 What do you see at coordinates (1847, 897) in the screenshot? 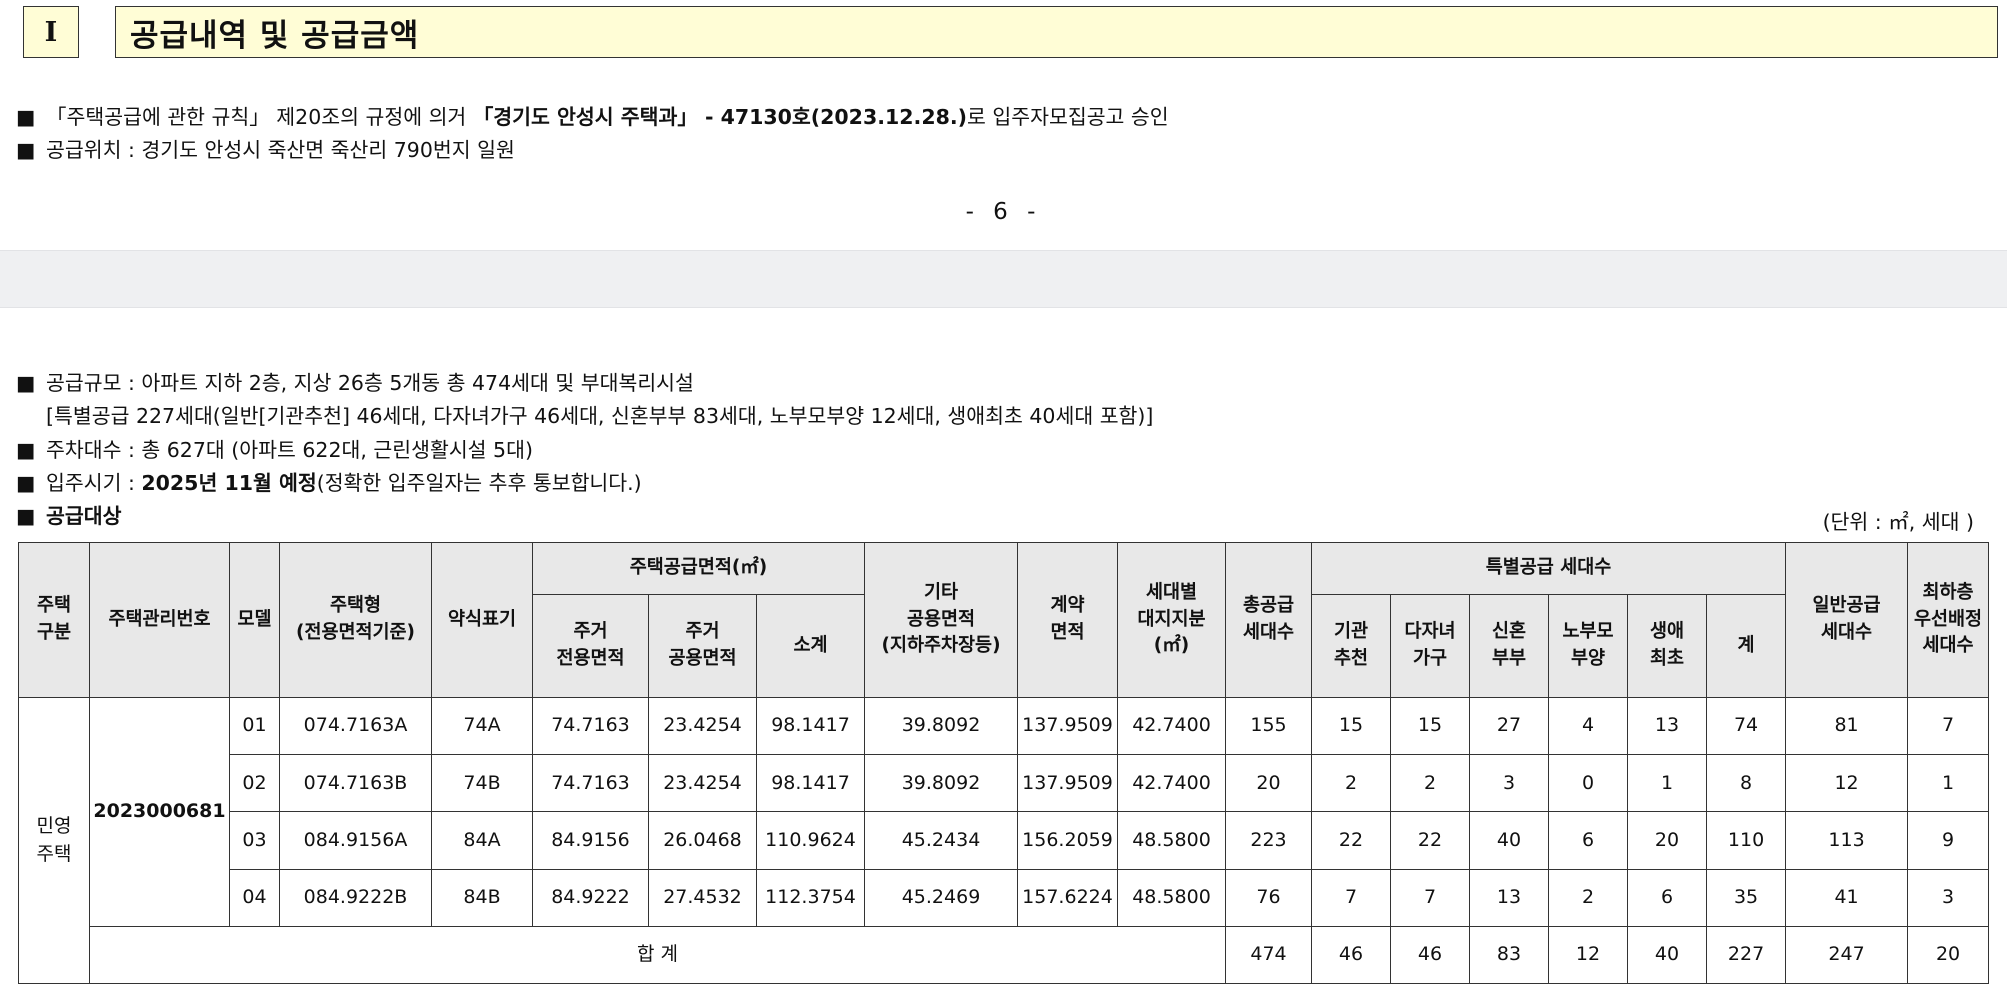
I see `cell-general: 41` at bounding box center [1847, 897].